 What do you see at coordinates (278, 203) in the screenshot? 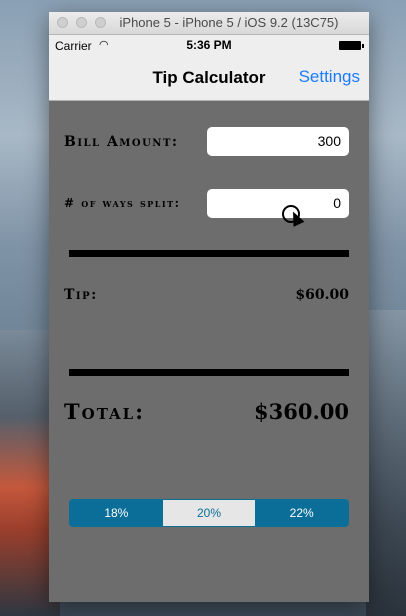
I see `split-ways-input: 0` at bounding box center [278, 203].